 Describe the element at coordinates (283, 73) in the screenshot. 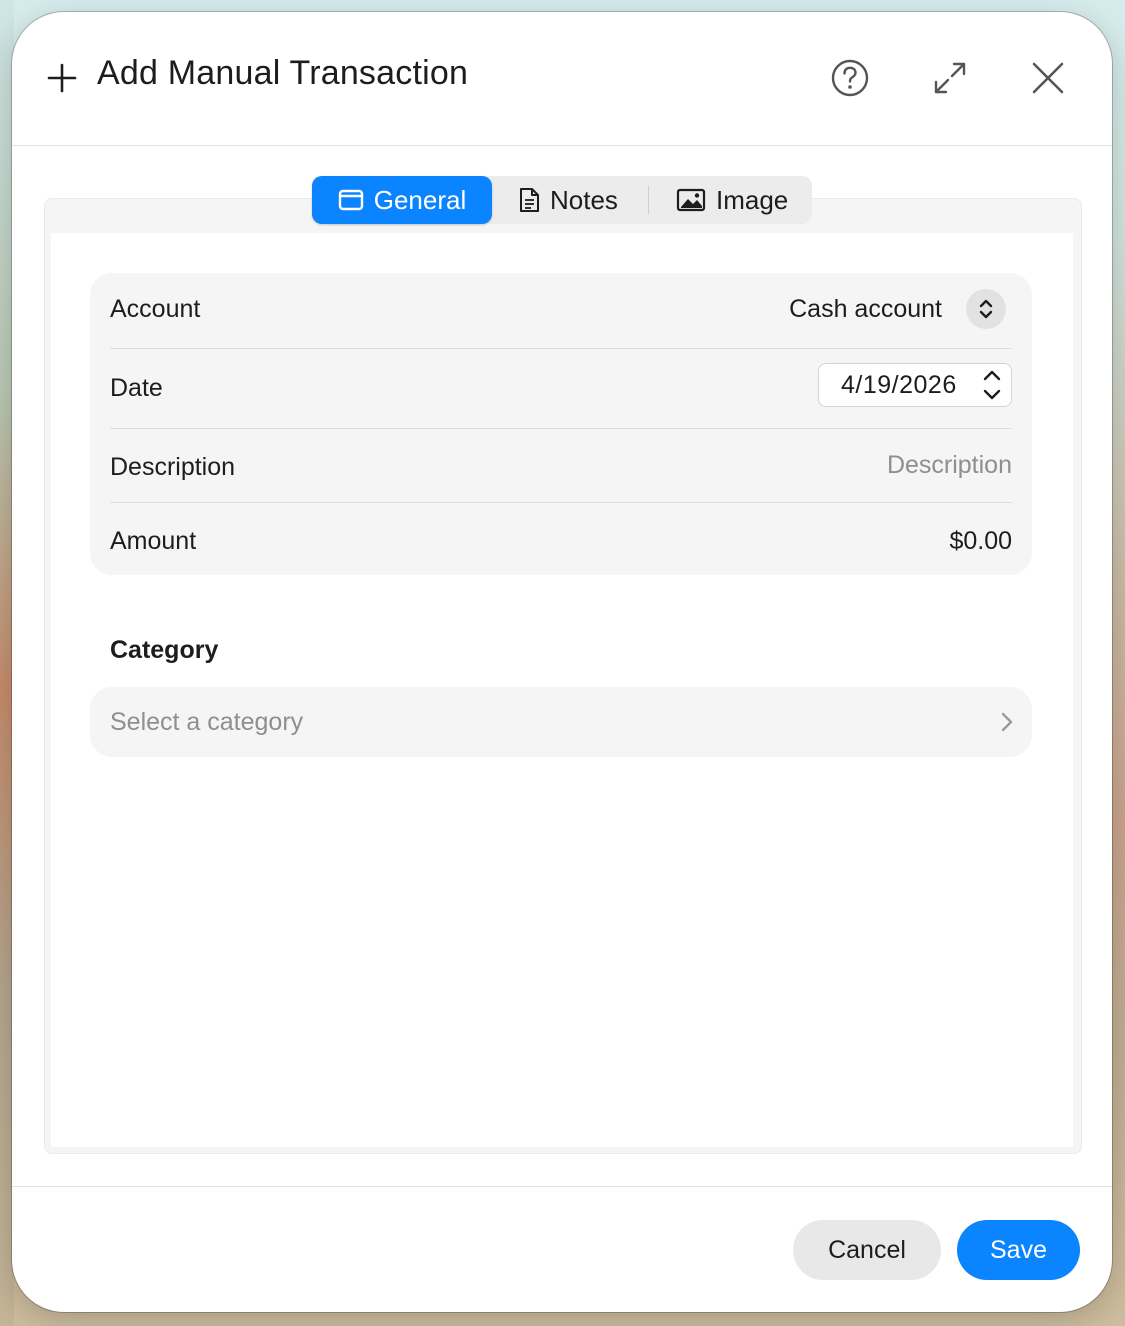

I see `dialog-title: Add Manual Transaction` at that location.